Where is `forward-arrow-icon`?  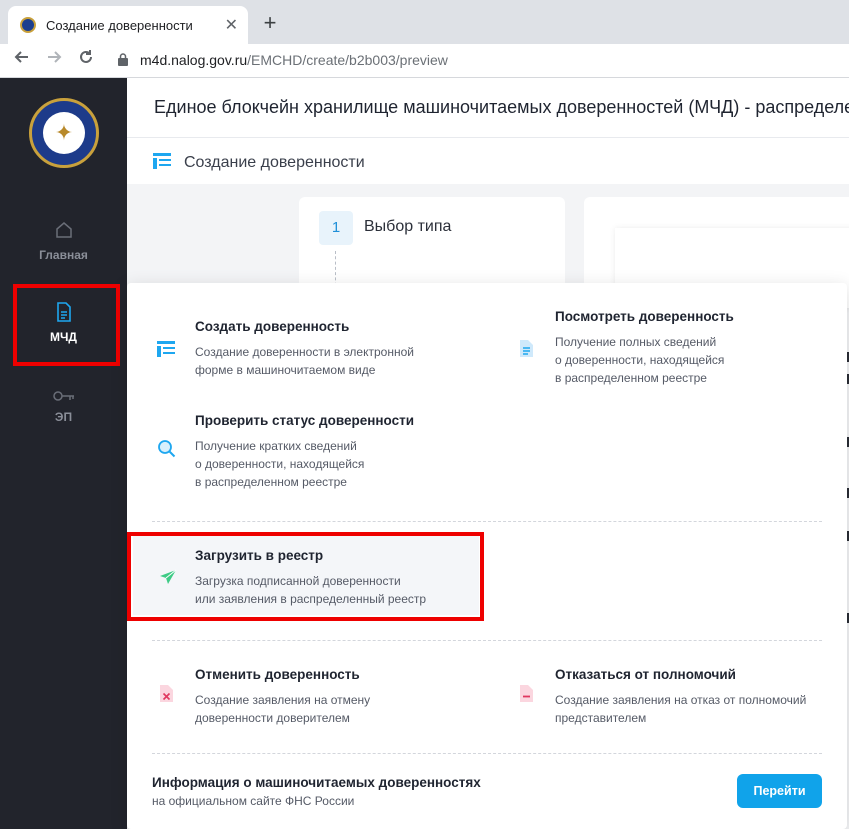
forward-arrow-icon is located at coordinates (54, 60).